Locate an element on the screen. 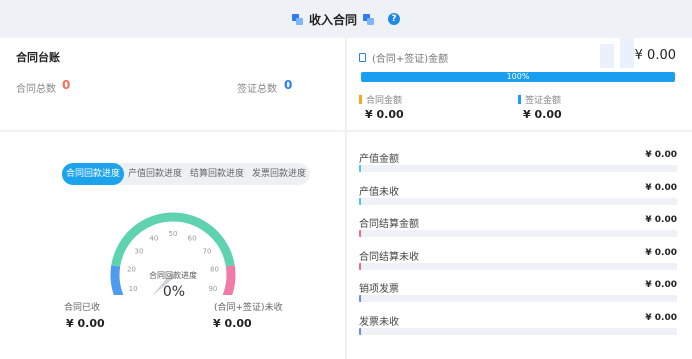 This screenshot has height=359, width=692. progress-tabs: 合同回款进度 产值回款进度 结算回款进度 发票回款进度 is located at coordinates (186, 174).